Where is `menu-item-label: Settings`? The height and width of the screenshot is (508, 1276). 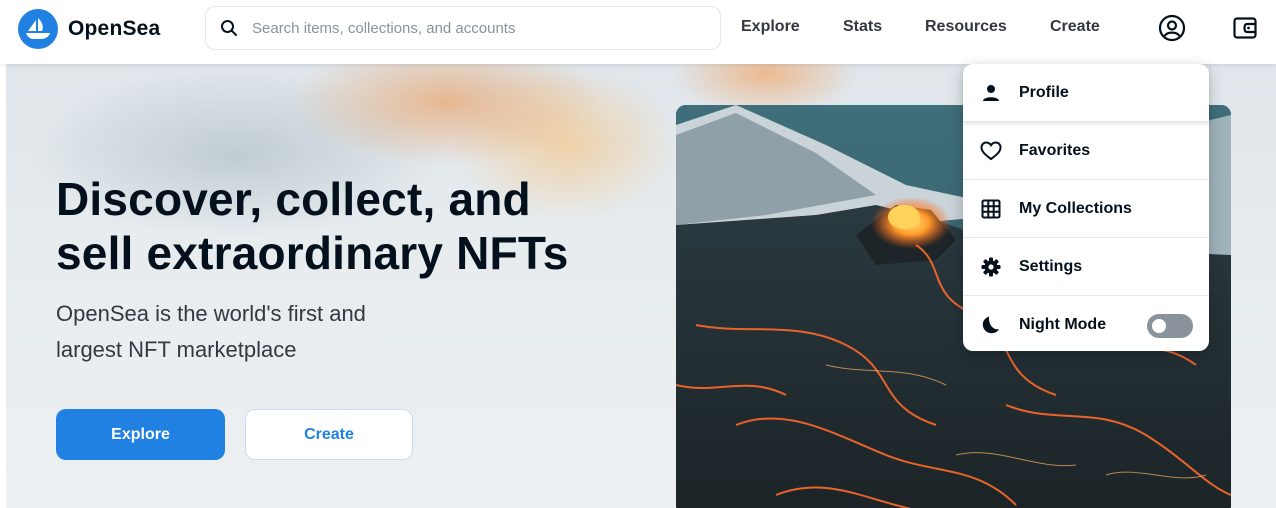
menu-item-label: Settings is located at coordinates (1051, 266).